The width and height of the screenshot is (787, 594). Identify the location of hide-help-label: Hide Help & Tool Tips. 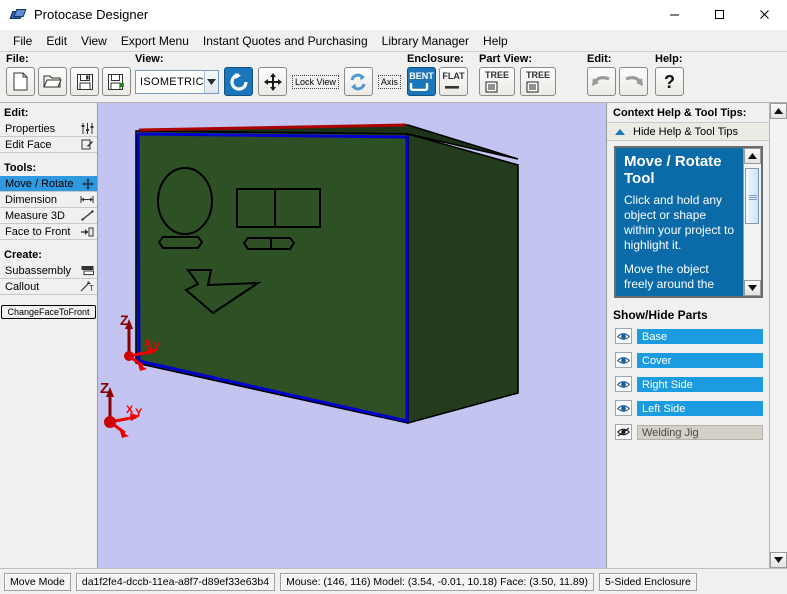
(685, 131).